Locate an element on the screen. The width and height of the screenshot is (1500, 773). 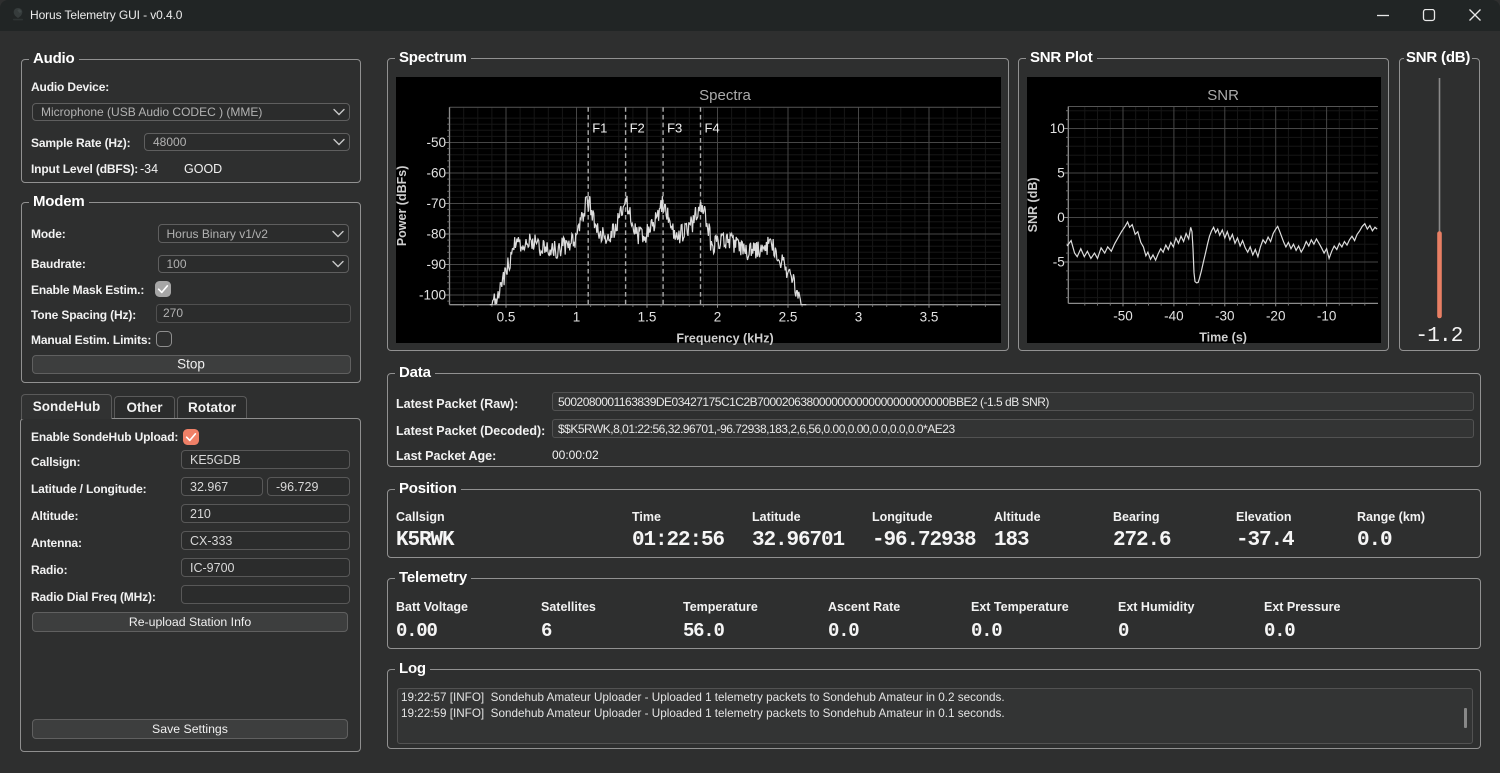
svg-text: F4 is located at coordinates (712, 128).